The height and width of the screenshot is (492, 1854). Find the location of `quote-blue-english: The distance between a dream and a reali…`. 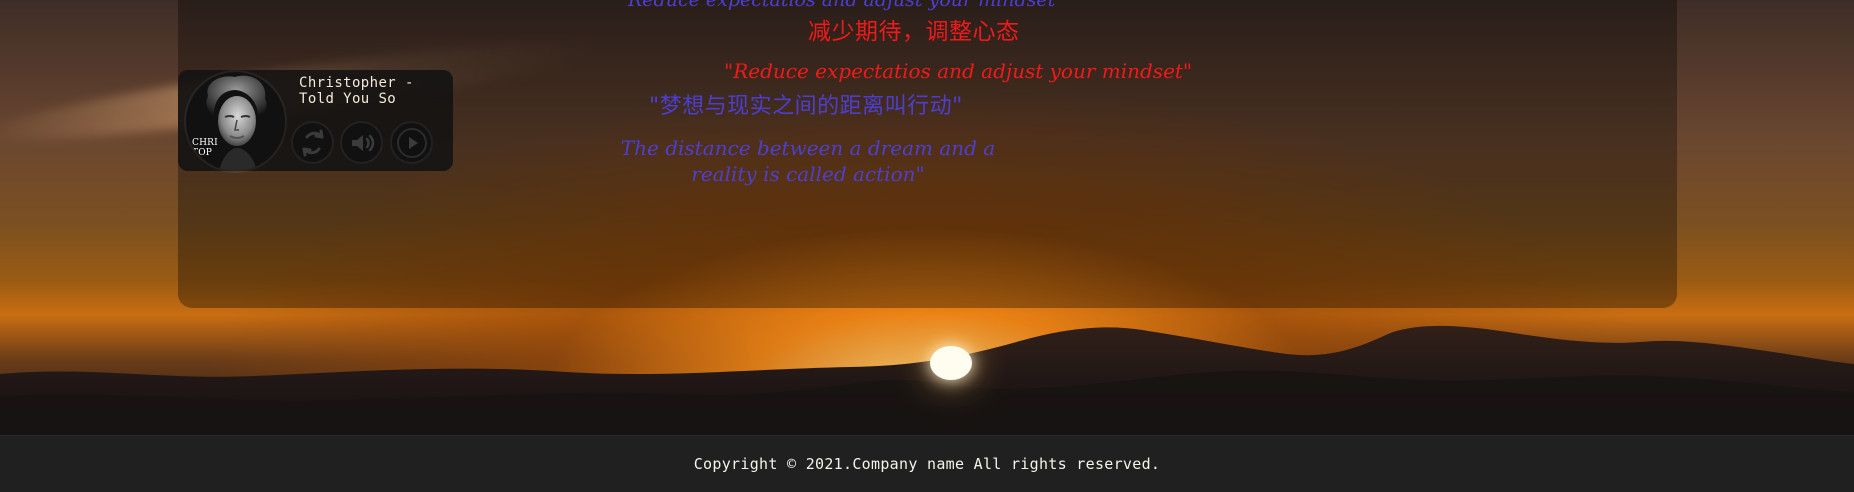

quote-blue-english: The distance between a dream and a reali… is located at coordinates (808, 161).